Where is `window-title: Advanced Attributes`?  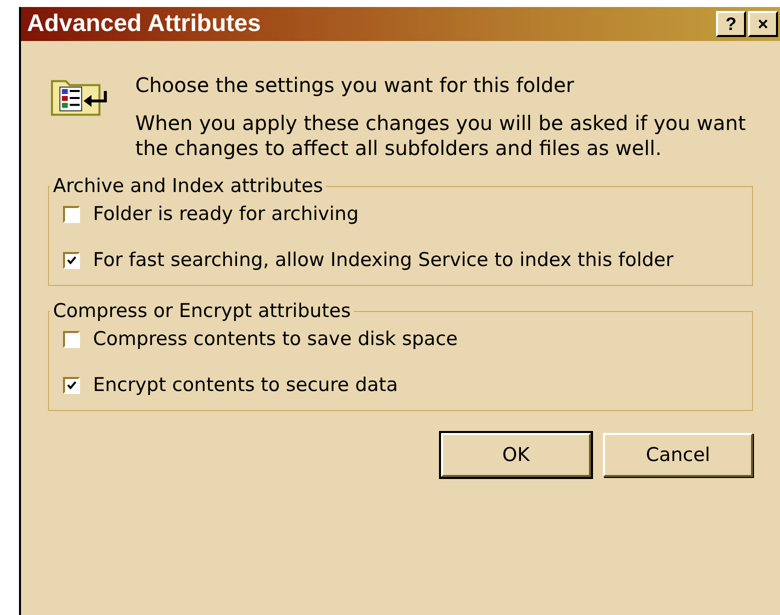 window-title: Advanced Attributes is located at coordinates (144, 24).